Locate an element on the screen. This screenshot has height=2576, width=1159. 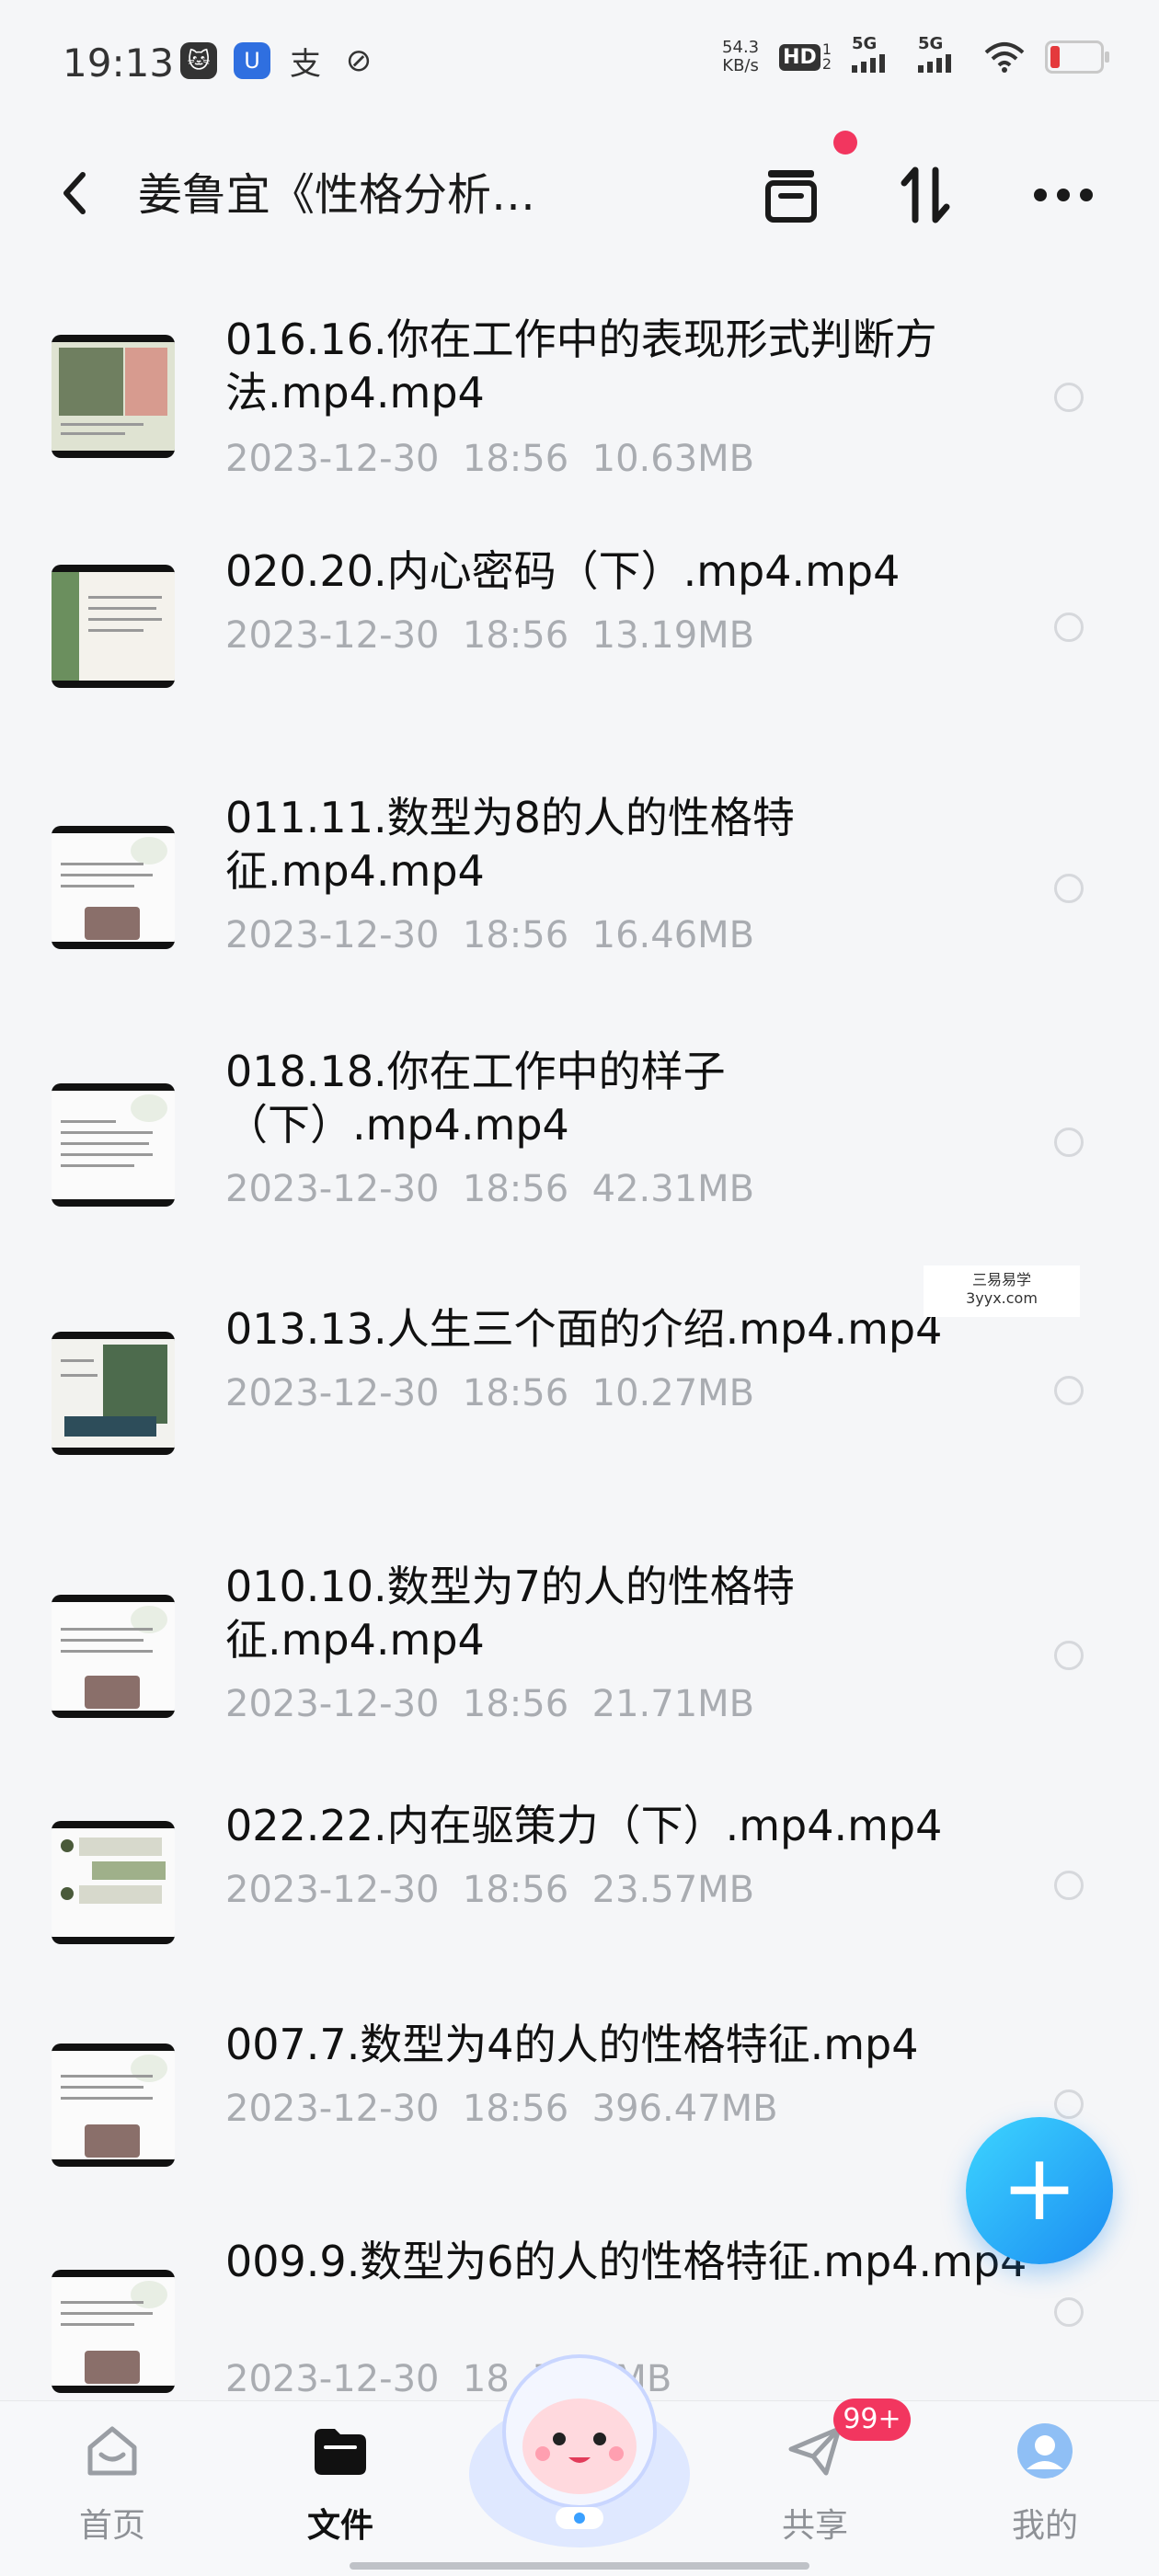
watermark-line2: 3yyx.com is located at coordinates (1002, 1298).